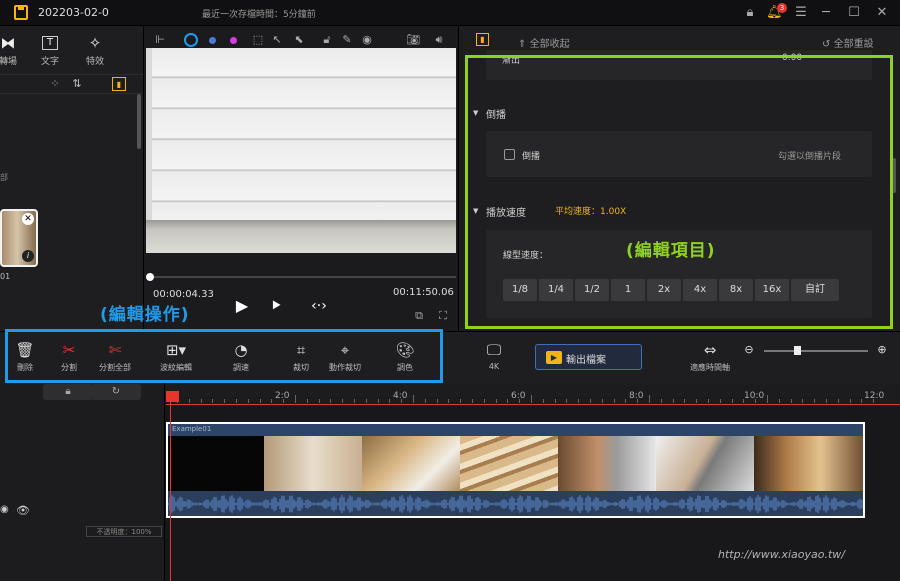 The height and width of the screenshot is (581, 900). Describe the element at coordinates (115, 357) in the screenshot. I see `split-all-button: ✄ 分割全部` at that location.